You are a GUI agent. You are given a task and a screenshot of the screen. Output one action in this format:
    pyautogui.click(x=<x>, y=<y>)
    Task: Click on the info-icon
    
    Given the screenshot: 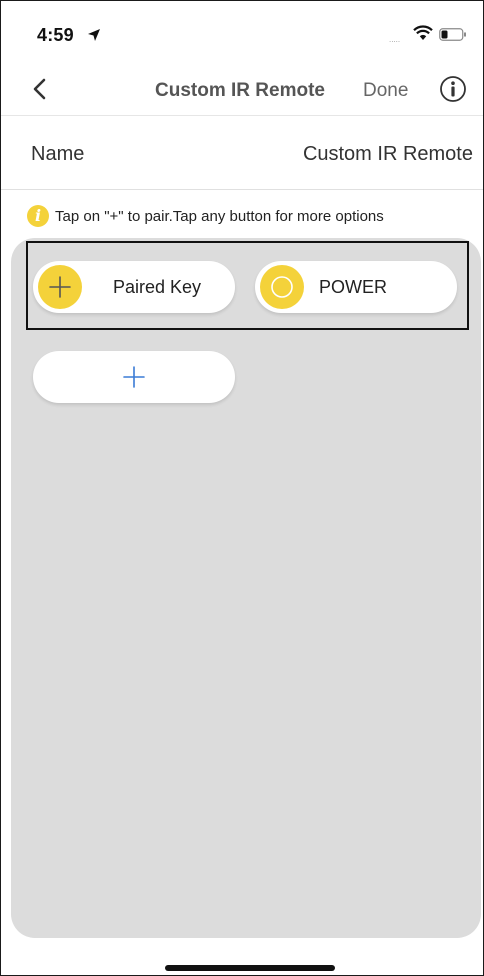 What is the action you would take?
    pyautogui.click(x=453, y=89)
    